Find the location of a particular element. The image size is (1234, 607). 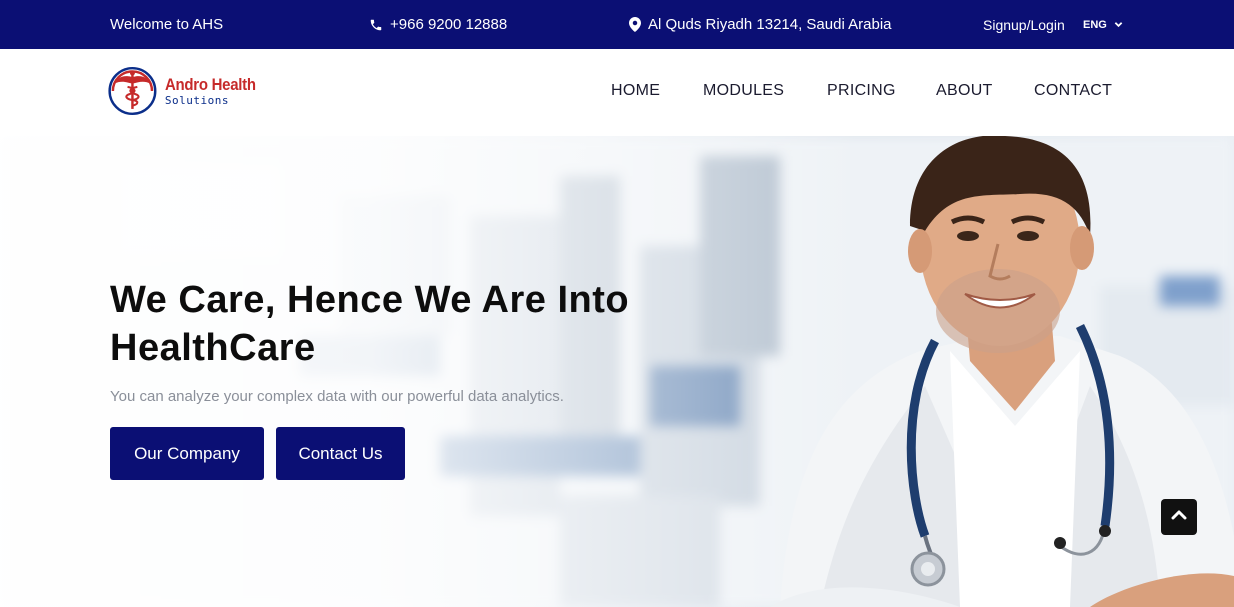

scroll-to-top-button is located at coordinates (1179, 517).